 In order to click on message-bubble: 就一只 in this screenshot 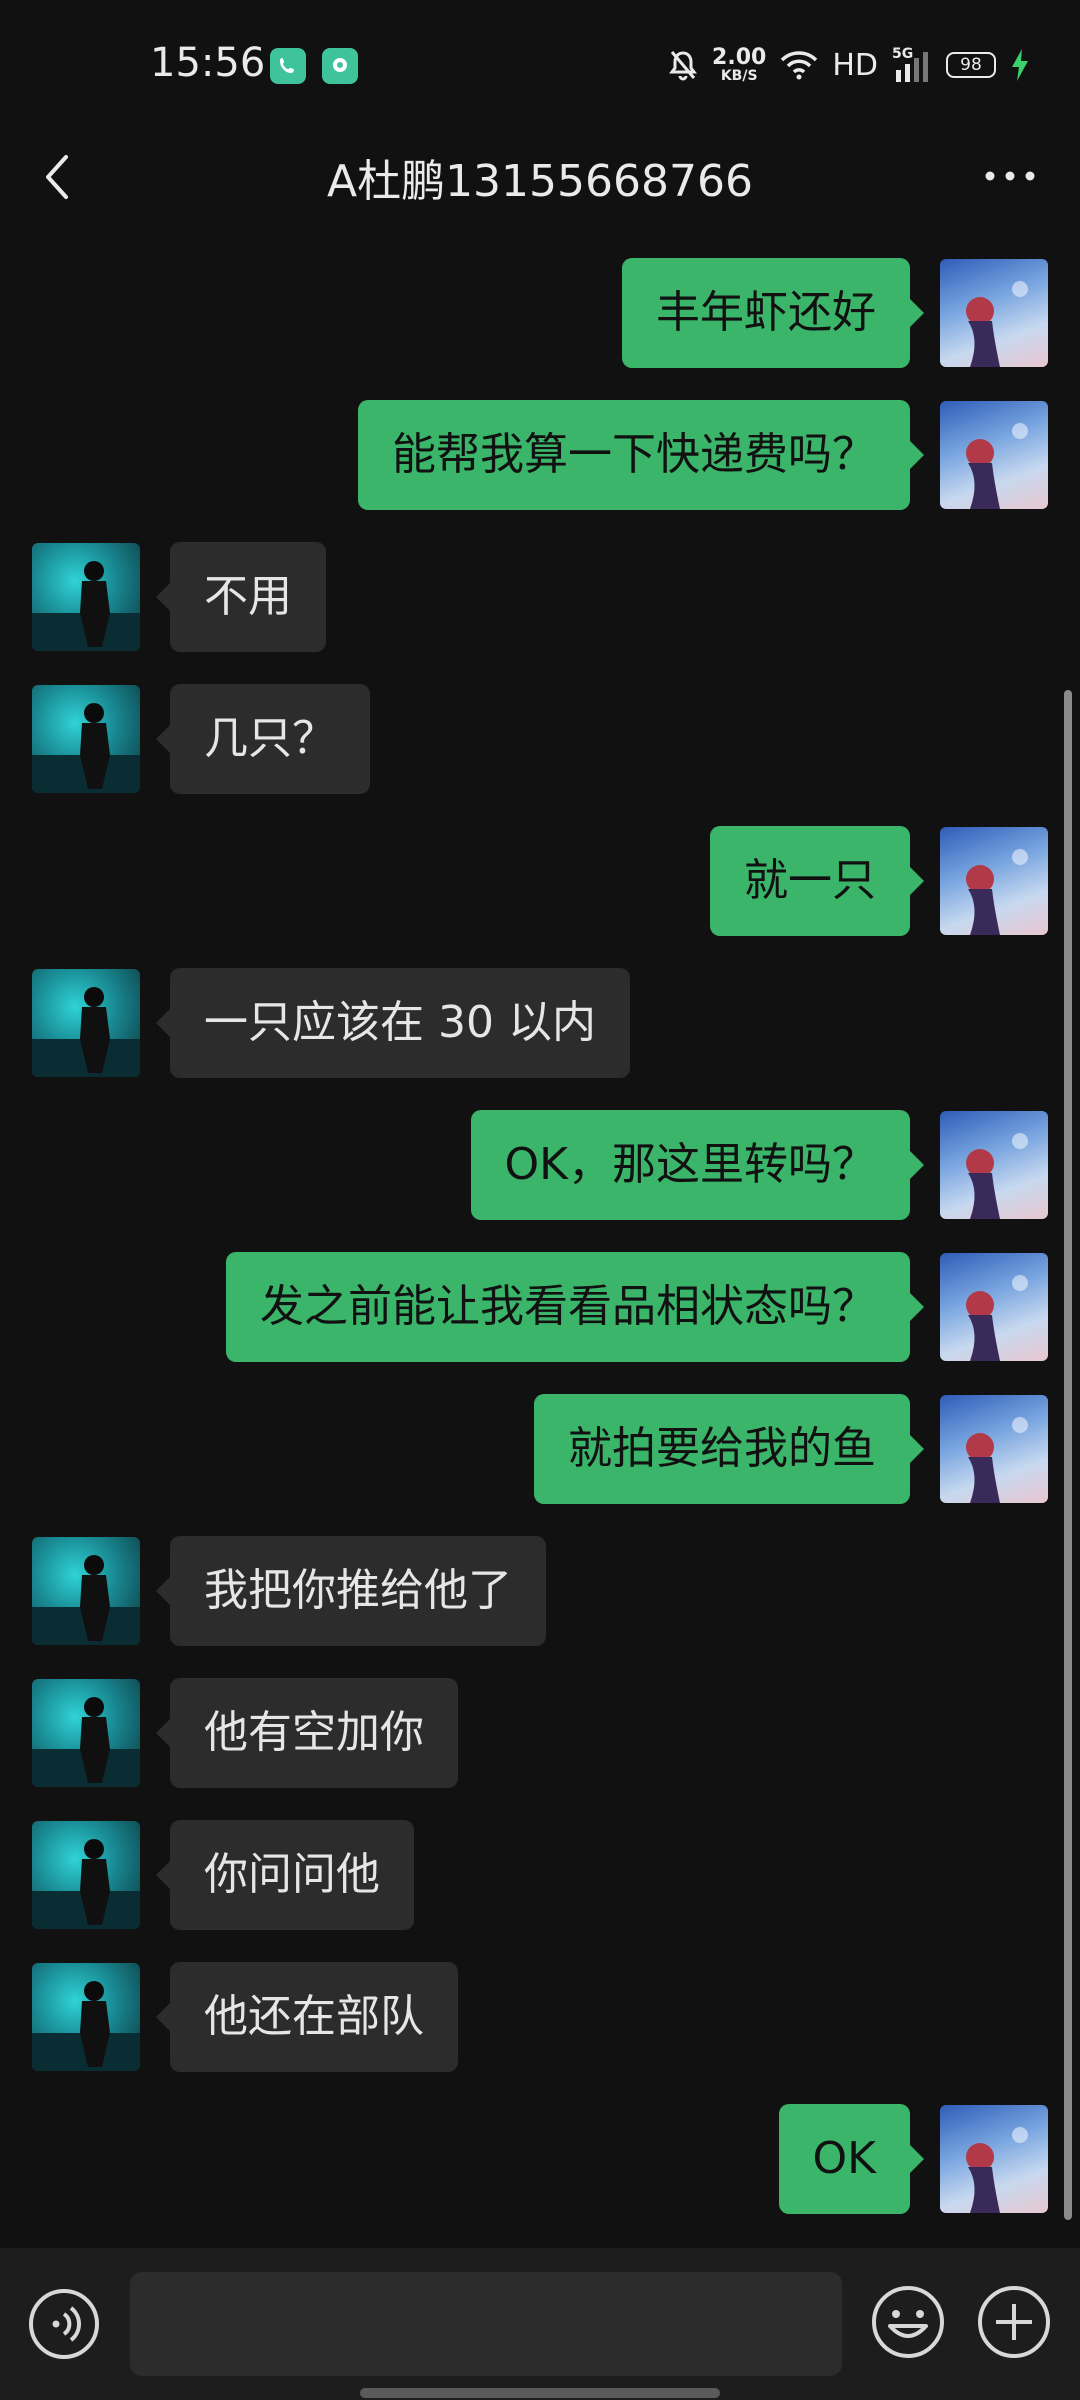, I will do `click(810, 881)`.